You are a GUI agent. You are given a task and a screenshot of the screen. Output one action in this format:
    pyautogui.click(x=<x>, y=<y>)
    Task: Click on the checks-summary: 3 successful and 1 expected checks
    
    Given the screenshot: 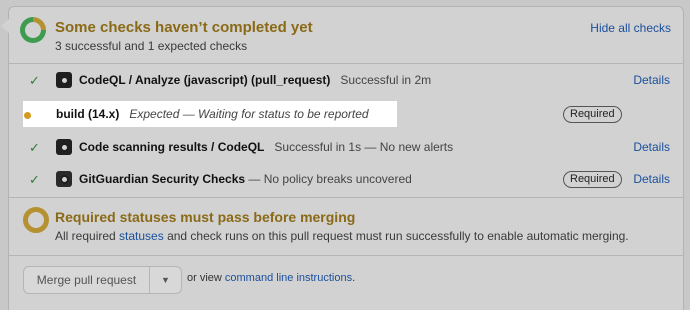 What is the action you would take?
    pyautogui.click(x=151, y=46)
    